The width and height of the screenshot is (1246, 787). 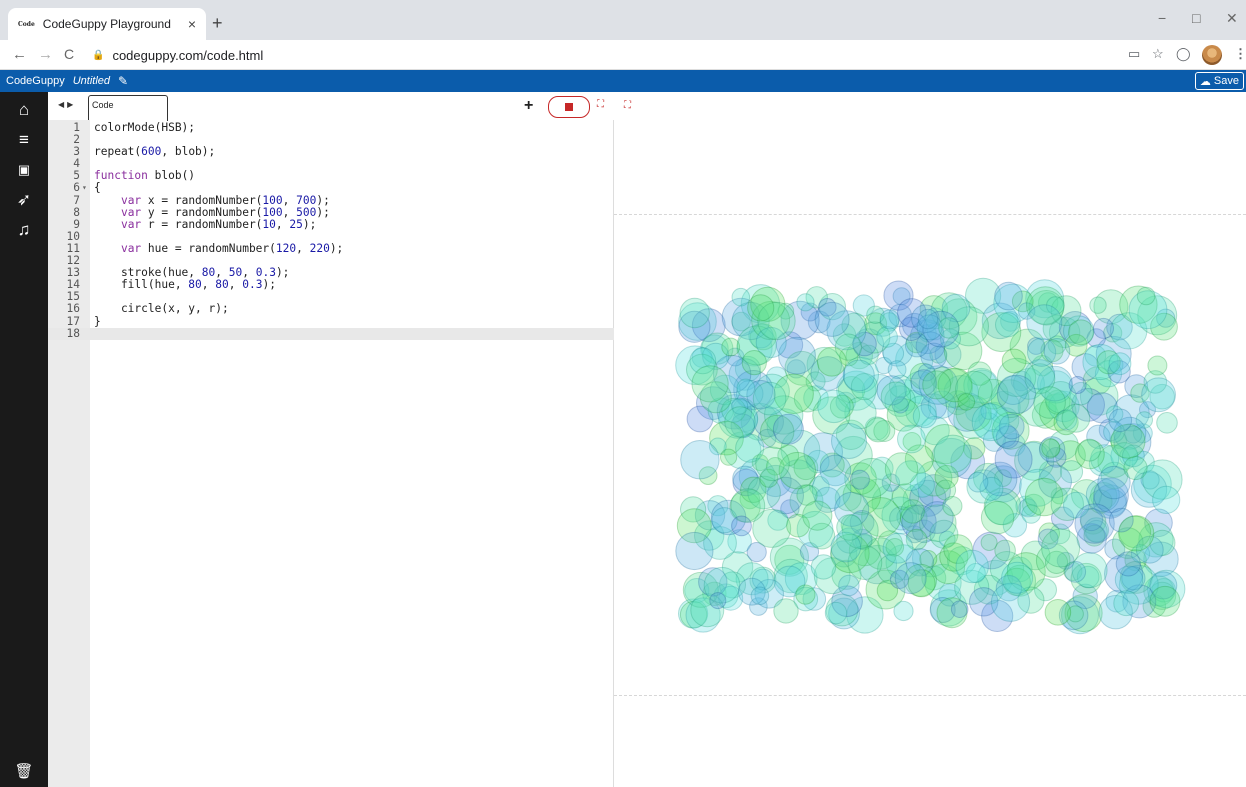 I want to click on close-window-button: ✕, so click(x=1232, y=18).